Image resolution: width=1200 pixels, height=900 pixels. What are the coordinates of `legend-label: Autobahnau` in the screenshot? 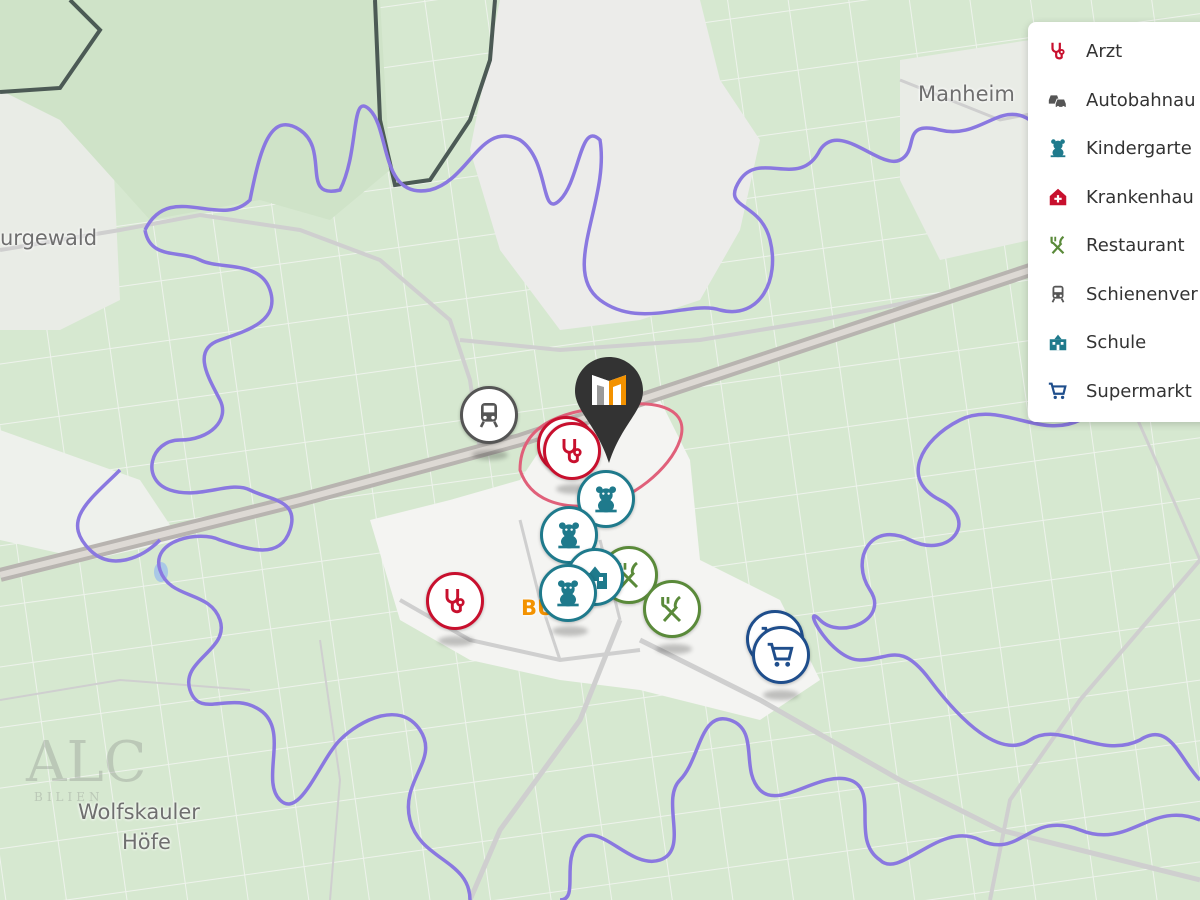 It's located at (1141, 100).